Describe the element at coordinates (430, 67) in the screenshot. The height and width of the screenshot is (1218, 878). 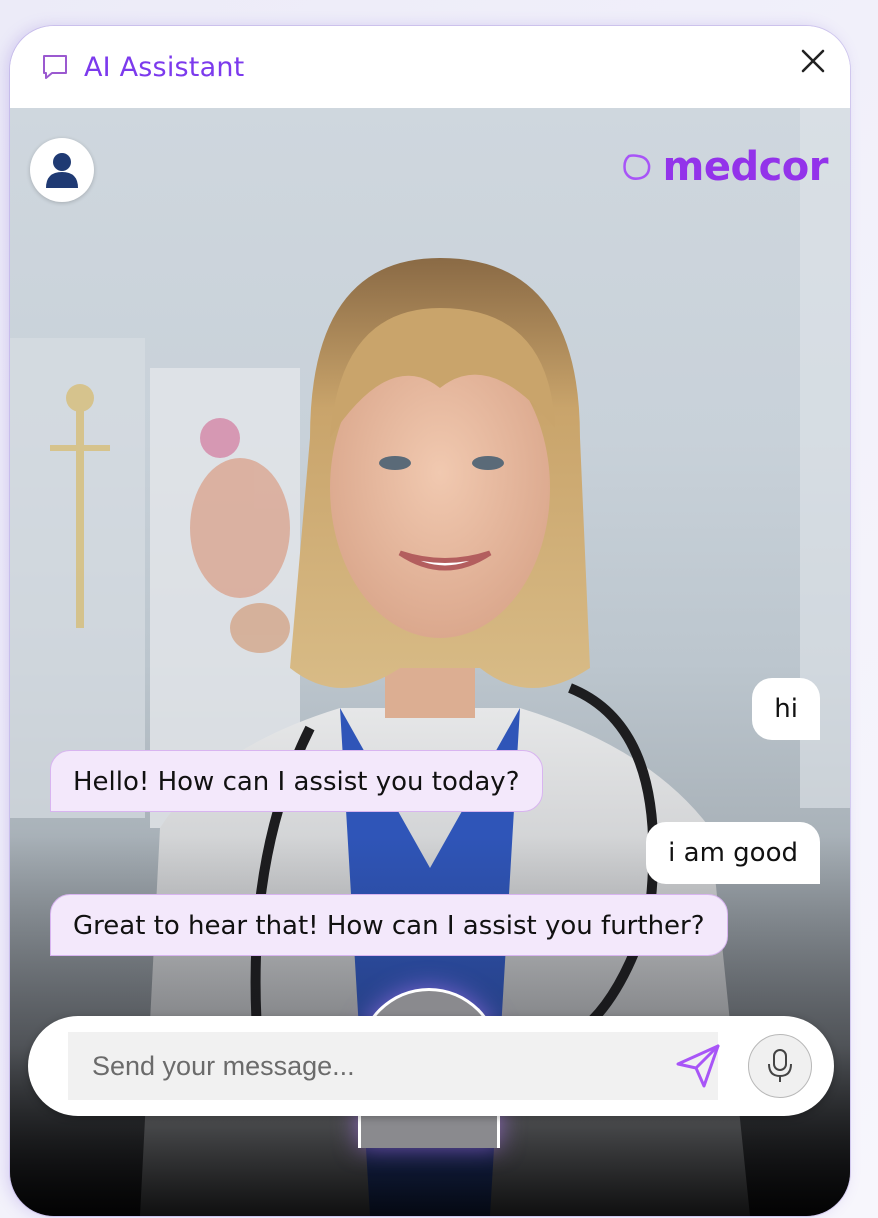
I see `widget-header: AI Assistant` at that location.